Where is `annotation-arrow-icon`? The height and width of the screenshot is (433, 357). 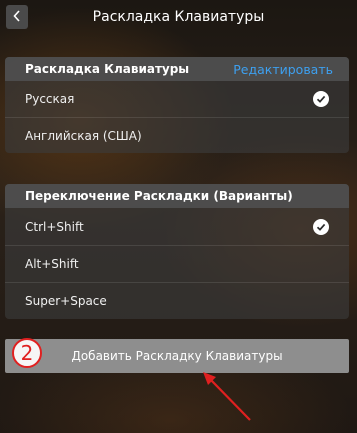 annotation-arrow-icon is located at coordinates (227, 396).